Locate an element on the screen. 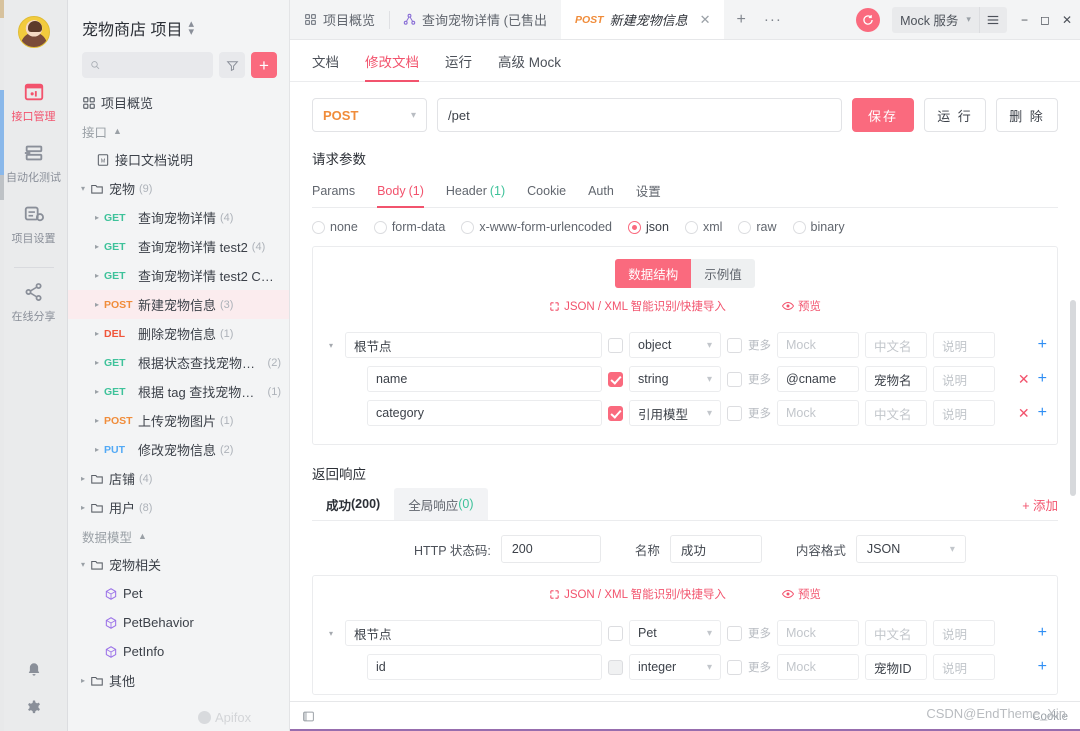 Image resolution: width=1080 pixels, height=731 pixels. request-tab: Body (1) is located at coordinates (400, 191).